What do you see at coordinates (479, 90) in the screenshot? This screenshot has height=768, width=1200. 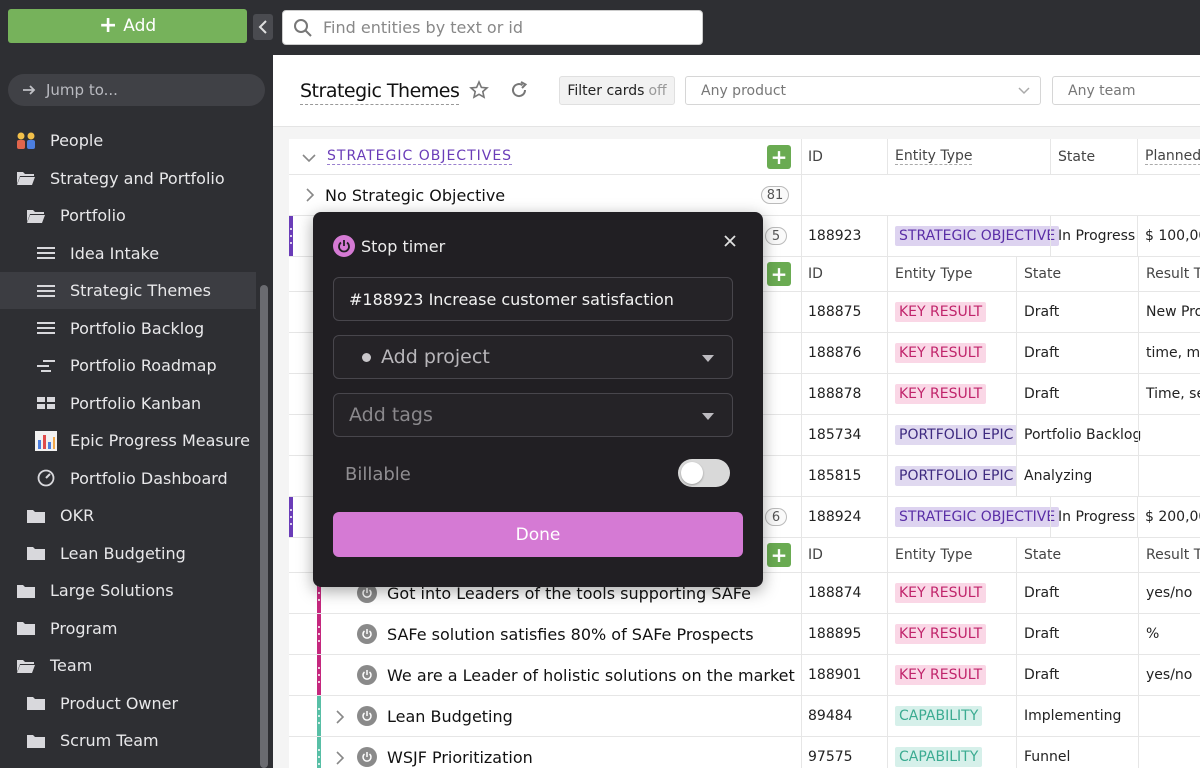 I see `star-icon` at bounding box center [479, 90].